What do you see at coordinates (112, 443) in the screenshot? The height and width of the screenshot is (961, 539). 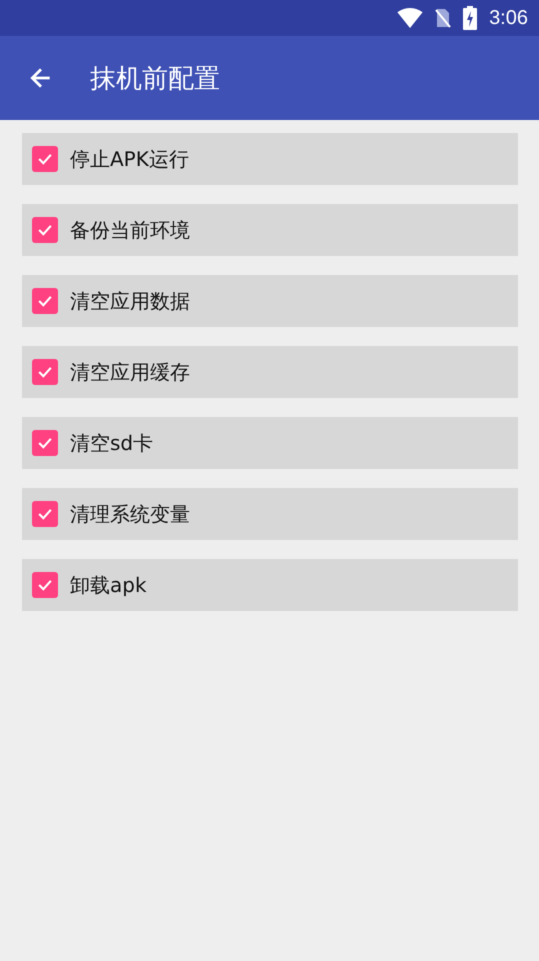 I see `option-label: 清空sd卡` at bounding box center [112, 443].